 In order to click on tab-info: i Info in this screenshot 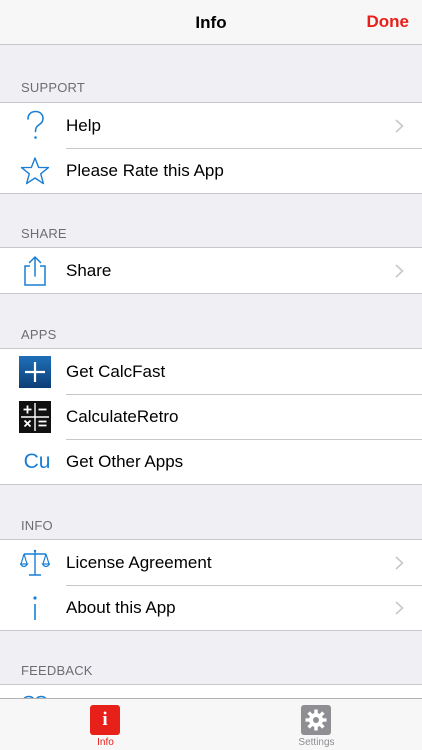, I will do `click(105, 724)`.